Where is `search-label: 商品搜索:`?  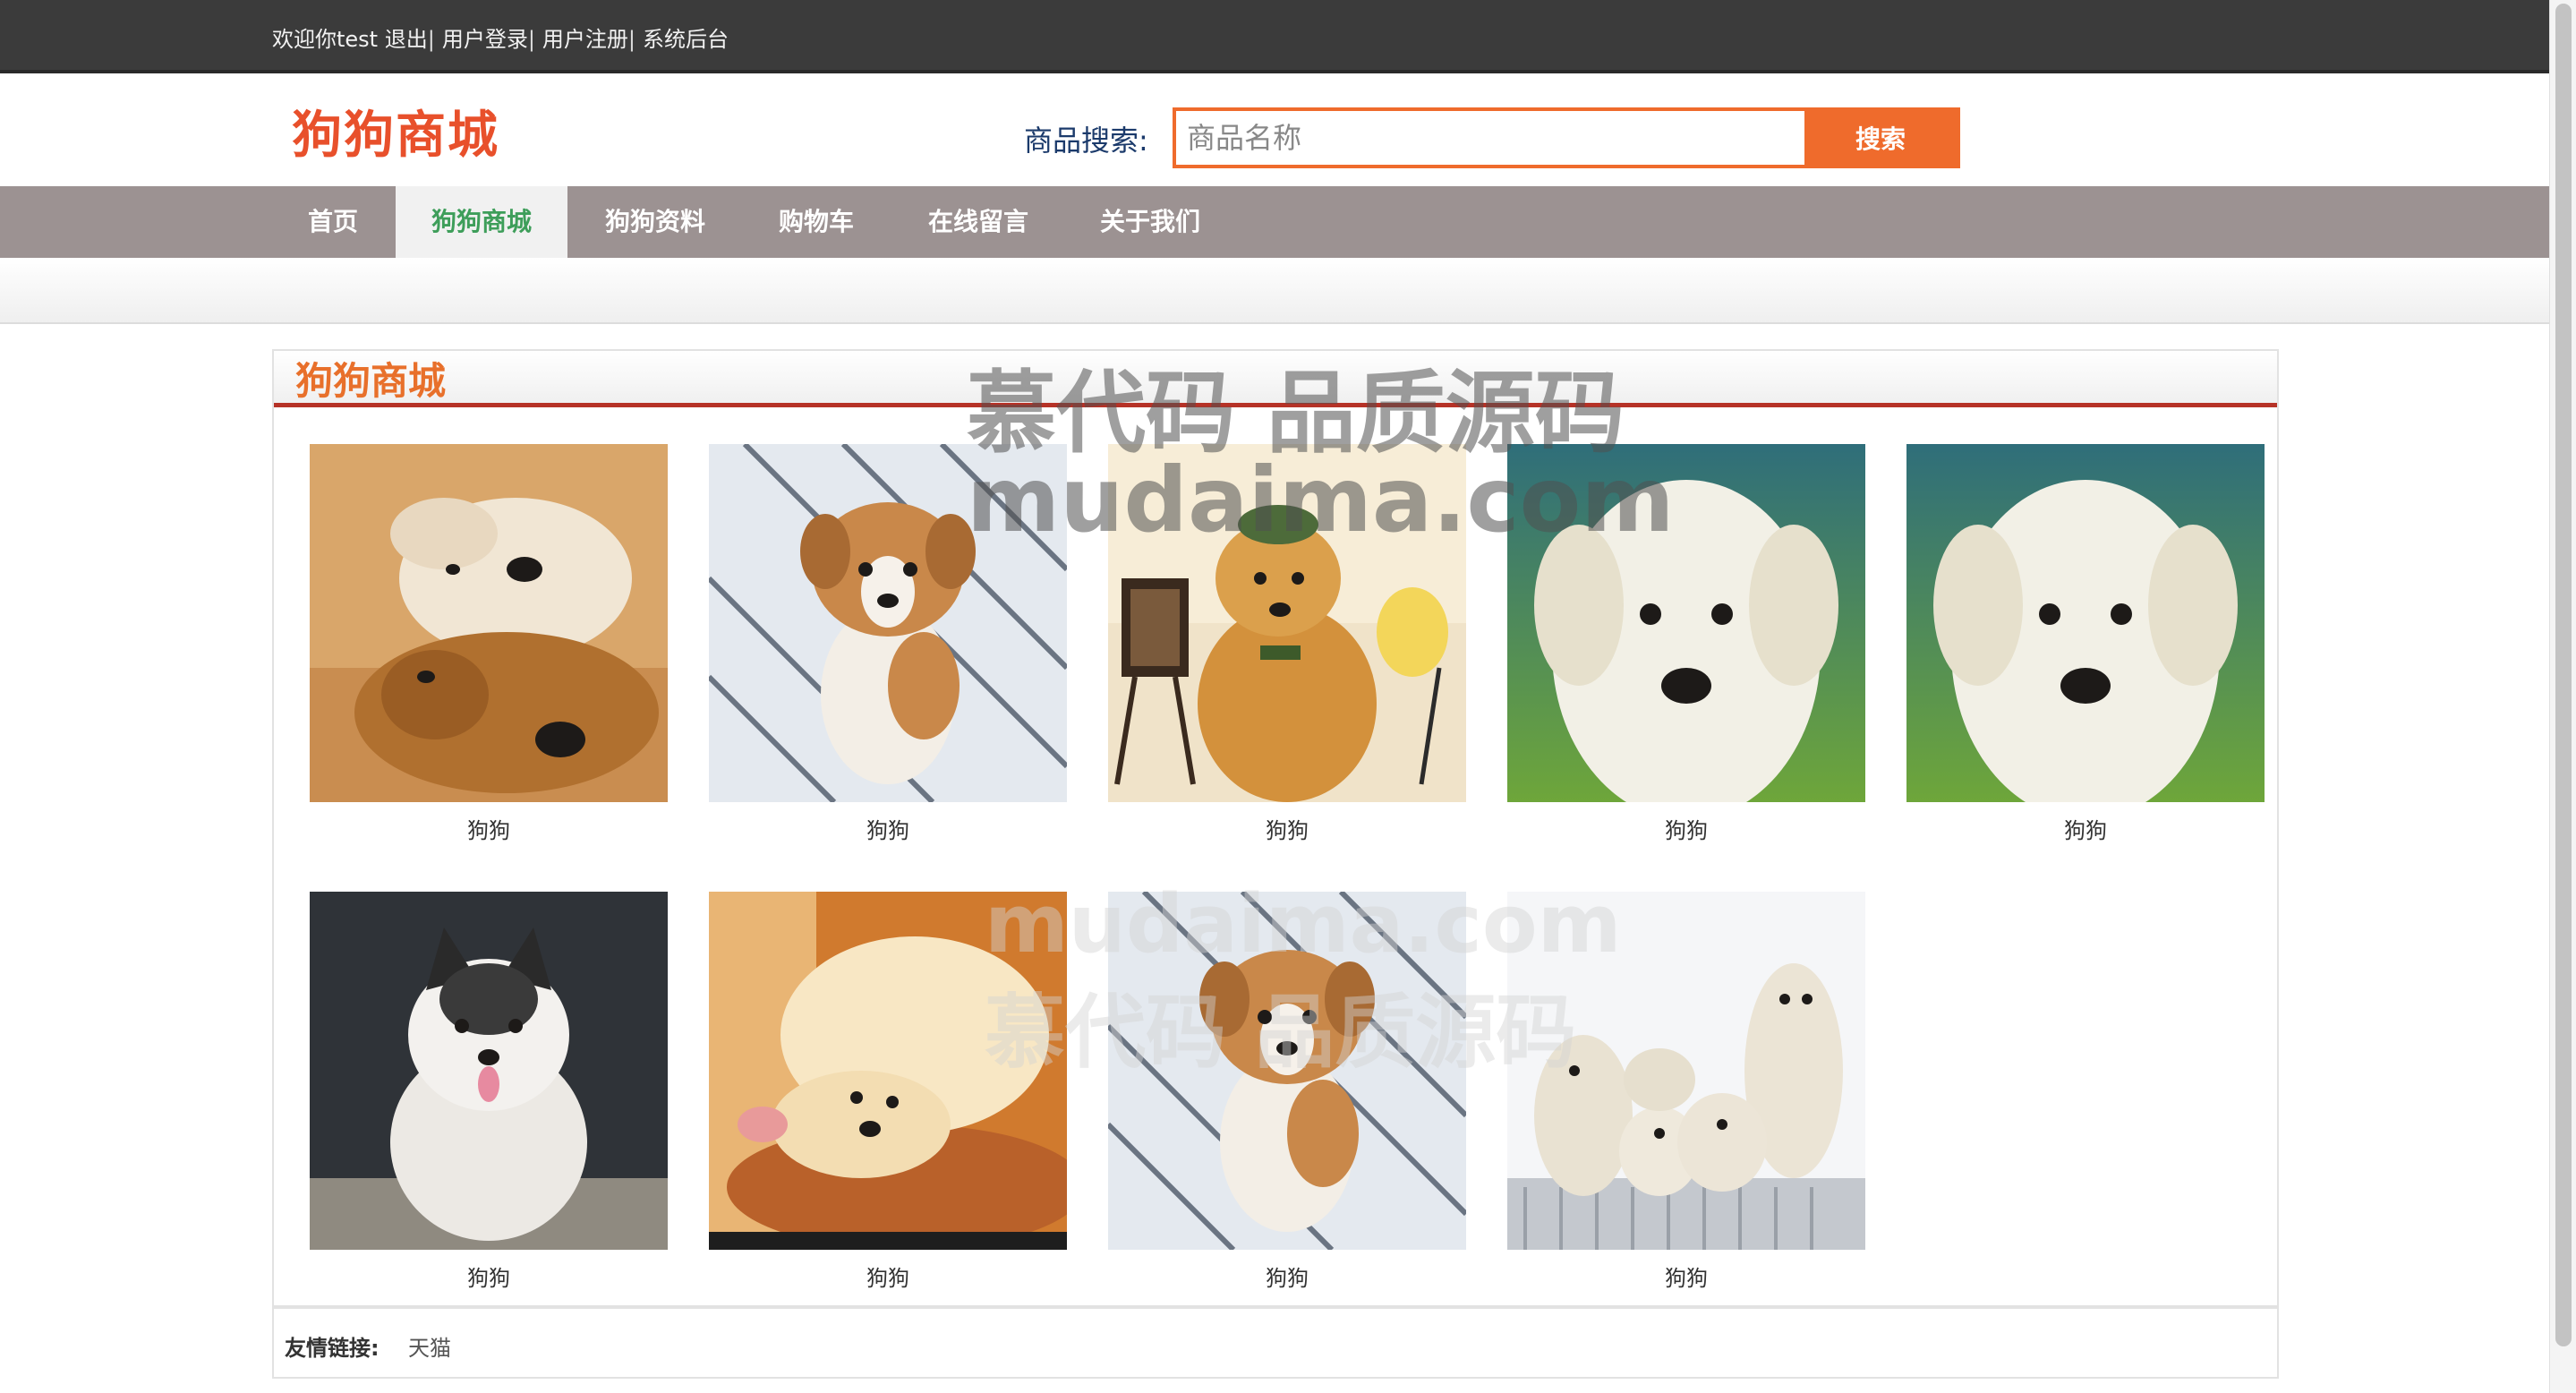 search-label: 商品搜索: is located at coordinates (1086, 141).